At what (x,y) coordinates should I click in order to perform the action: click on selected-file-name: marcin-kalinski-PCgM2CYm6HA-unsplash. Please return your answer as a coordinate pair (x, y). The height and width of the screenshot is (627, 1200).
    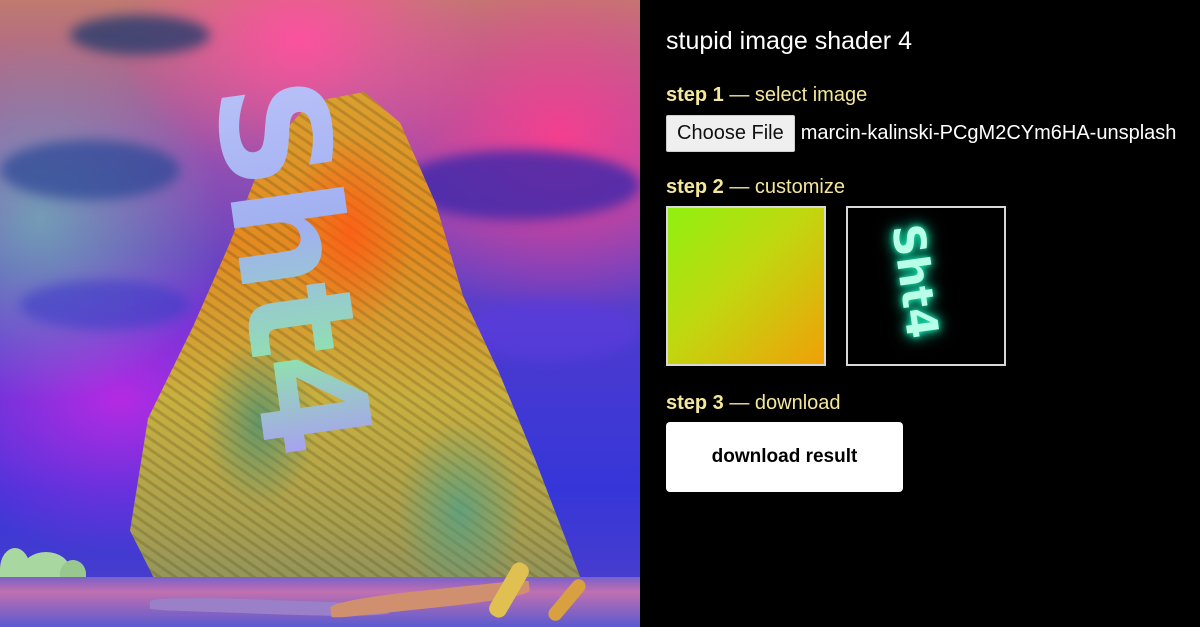
    Looking at the image, I should click on (988, 133).